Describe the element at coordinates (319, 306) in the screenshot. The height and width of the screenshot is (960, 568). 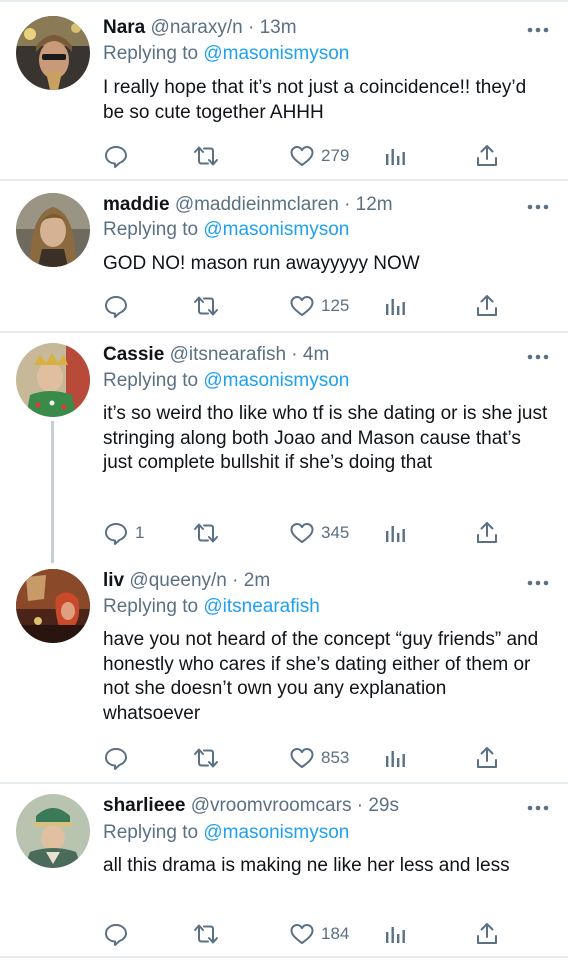
I see `like-button: 125` at that location.